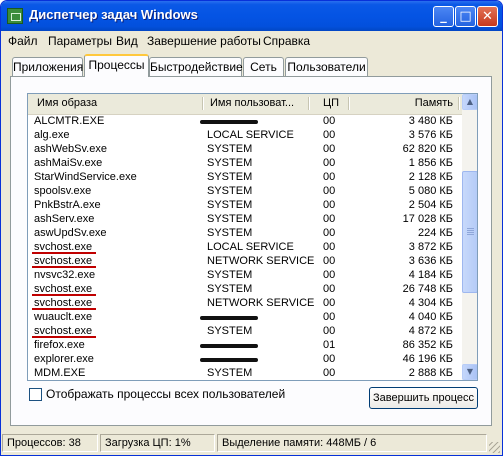 This screenshot has width=503, height=456. What do you see at coordinates (64, 359) in the screenshot?
I see `process-name: explorer.exe` at bounding box center [64, 359].